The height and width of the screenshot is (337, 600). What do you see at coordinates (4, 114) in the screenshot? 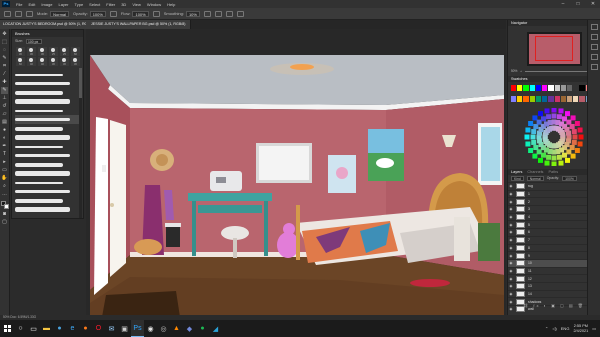
I see `eraser-tool-icon: ▱` at bounding box center [4, 114].